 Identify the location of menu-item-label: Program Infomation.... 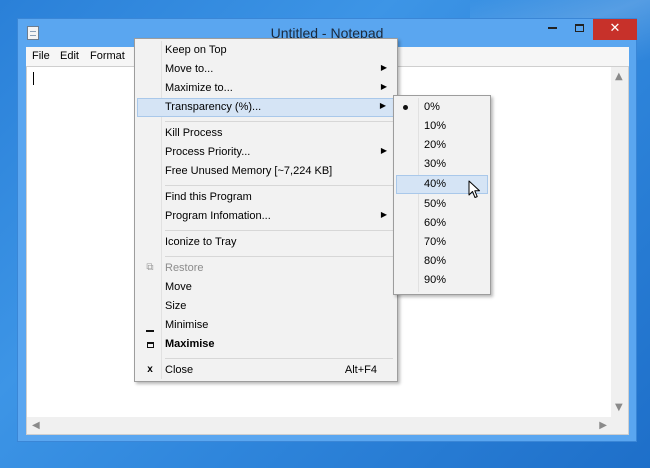
(218, 216).